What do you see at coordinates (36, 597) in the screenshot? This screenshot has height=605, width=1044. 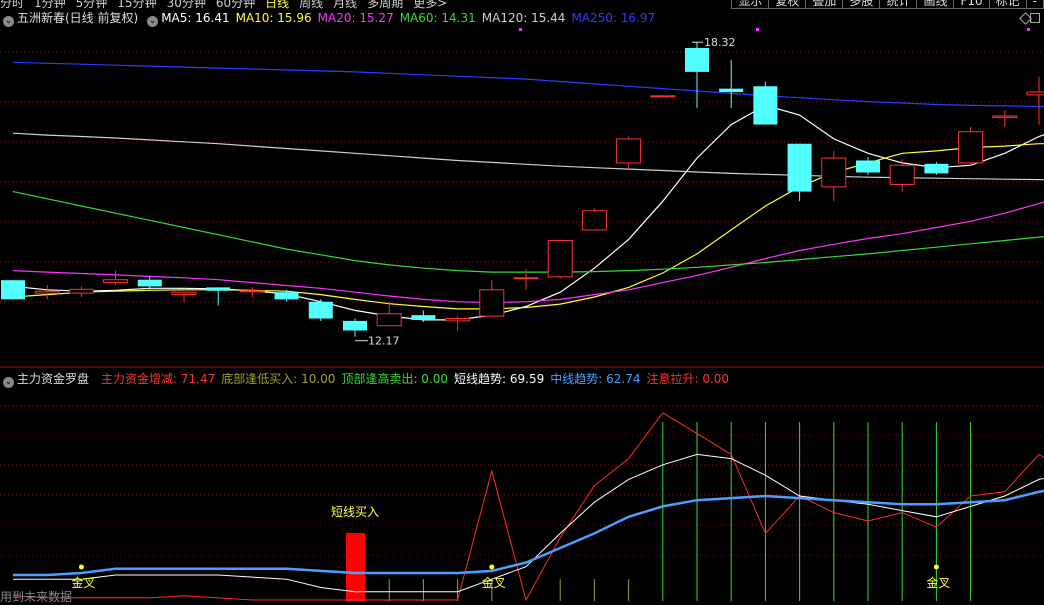 I see `future-data-note: 用到未来数据` at bounding box center [36, 597].